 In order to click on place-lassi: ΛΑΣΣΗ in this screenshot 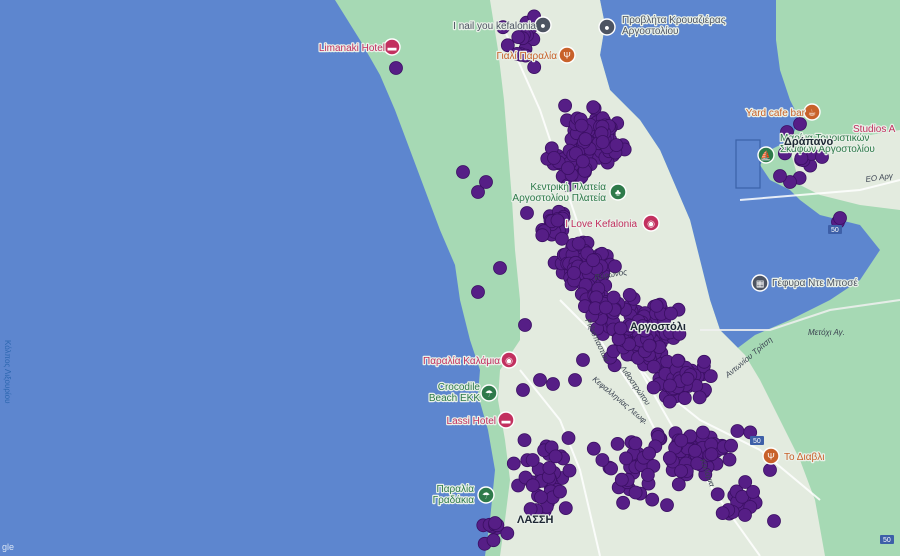, I will do `click(535, 520)`.